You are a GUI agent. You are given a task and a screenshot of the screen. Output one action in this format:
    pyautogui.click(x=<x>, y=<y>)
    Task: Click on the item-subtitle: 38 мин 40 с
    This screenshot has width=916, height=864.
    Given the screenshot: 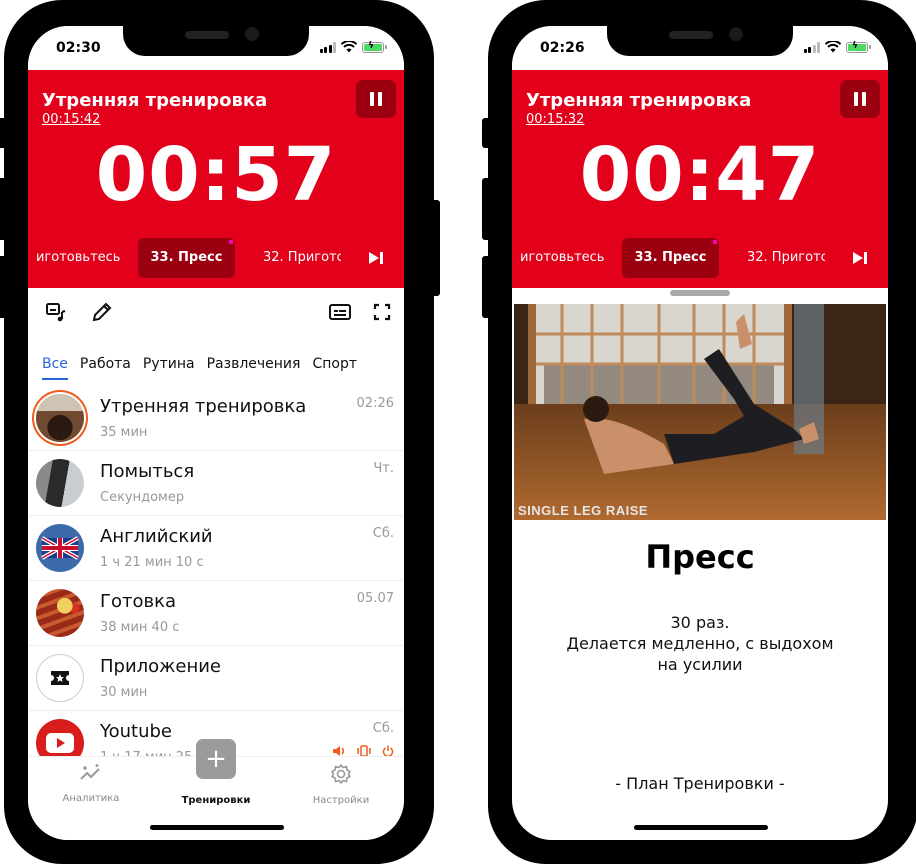 What is the action you would take?
    pyautogui.click(x=140, y=627)
    